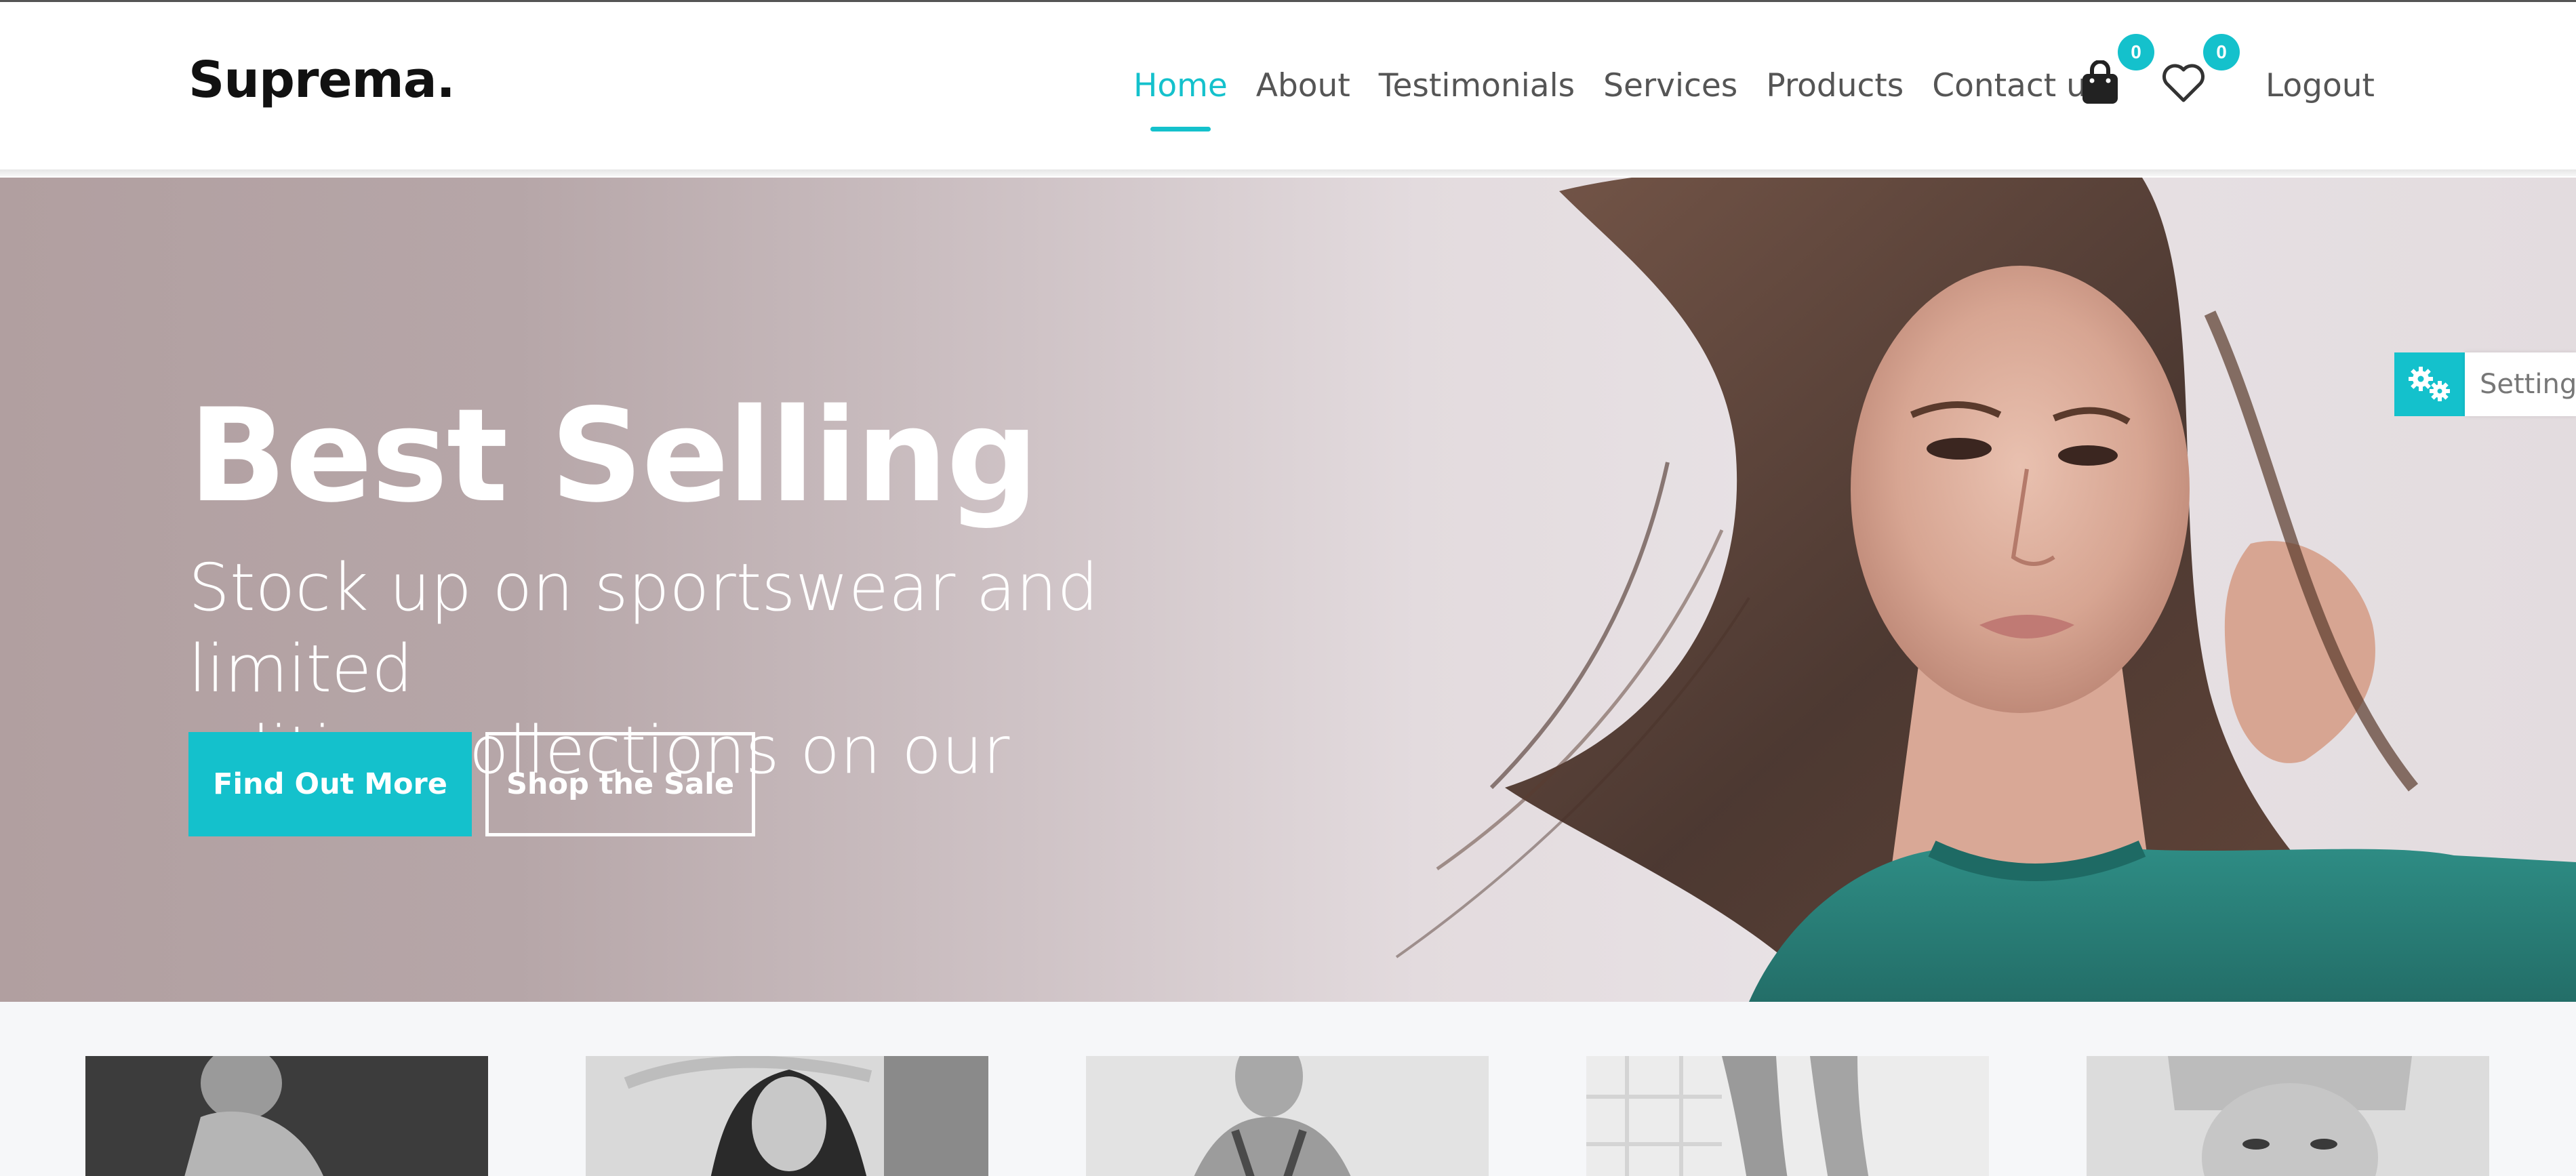 The width and height of the screenshot is (2576, 1176). What do you see at coordinates (2017, 86) in the screenshot?
I see `nav-item-contact: Contact us` at bounding box center [2017, 86].